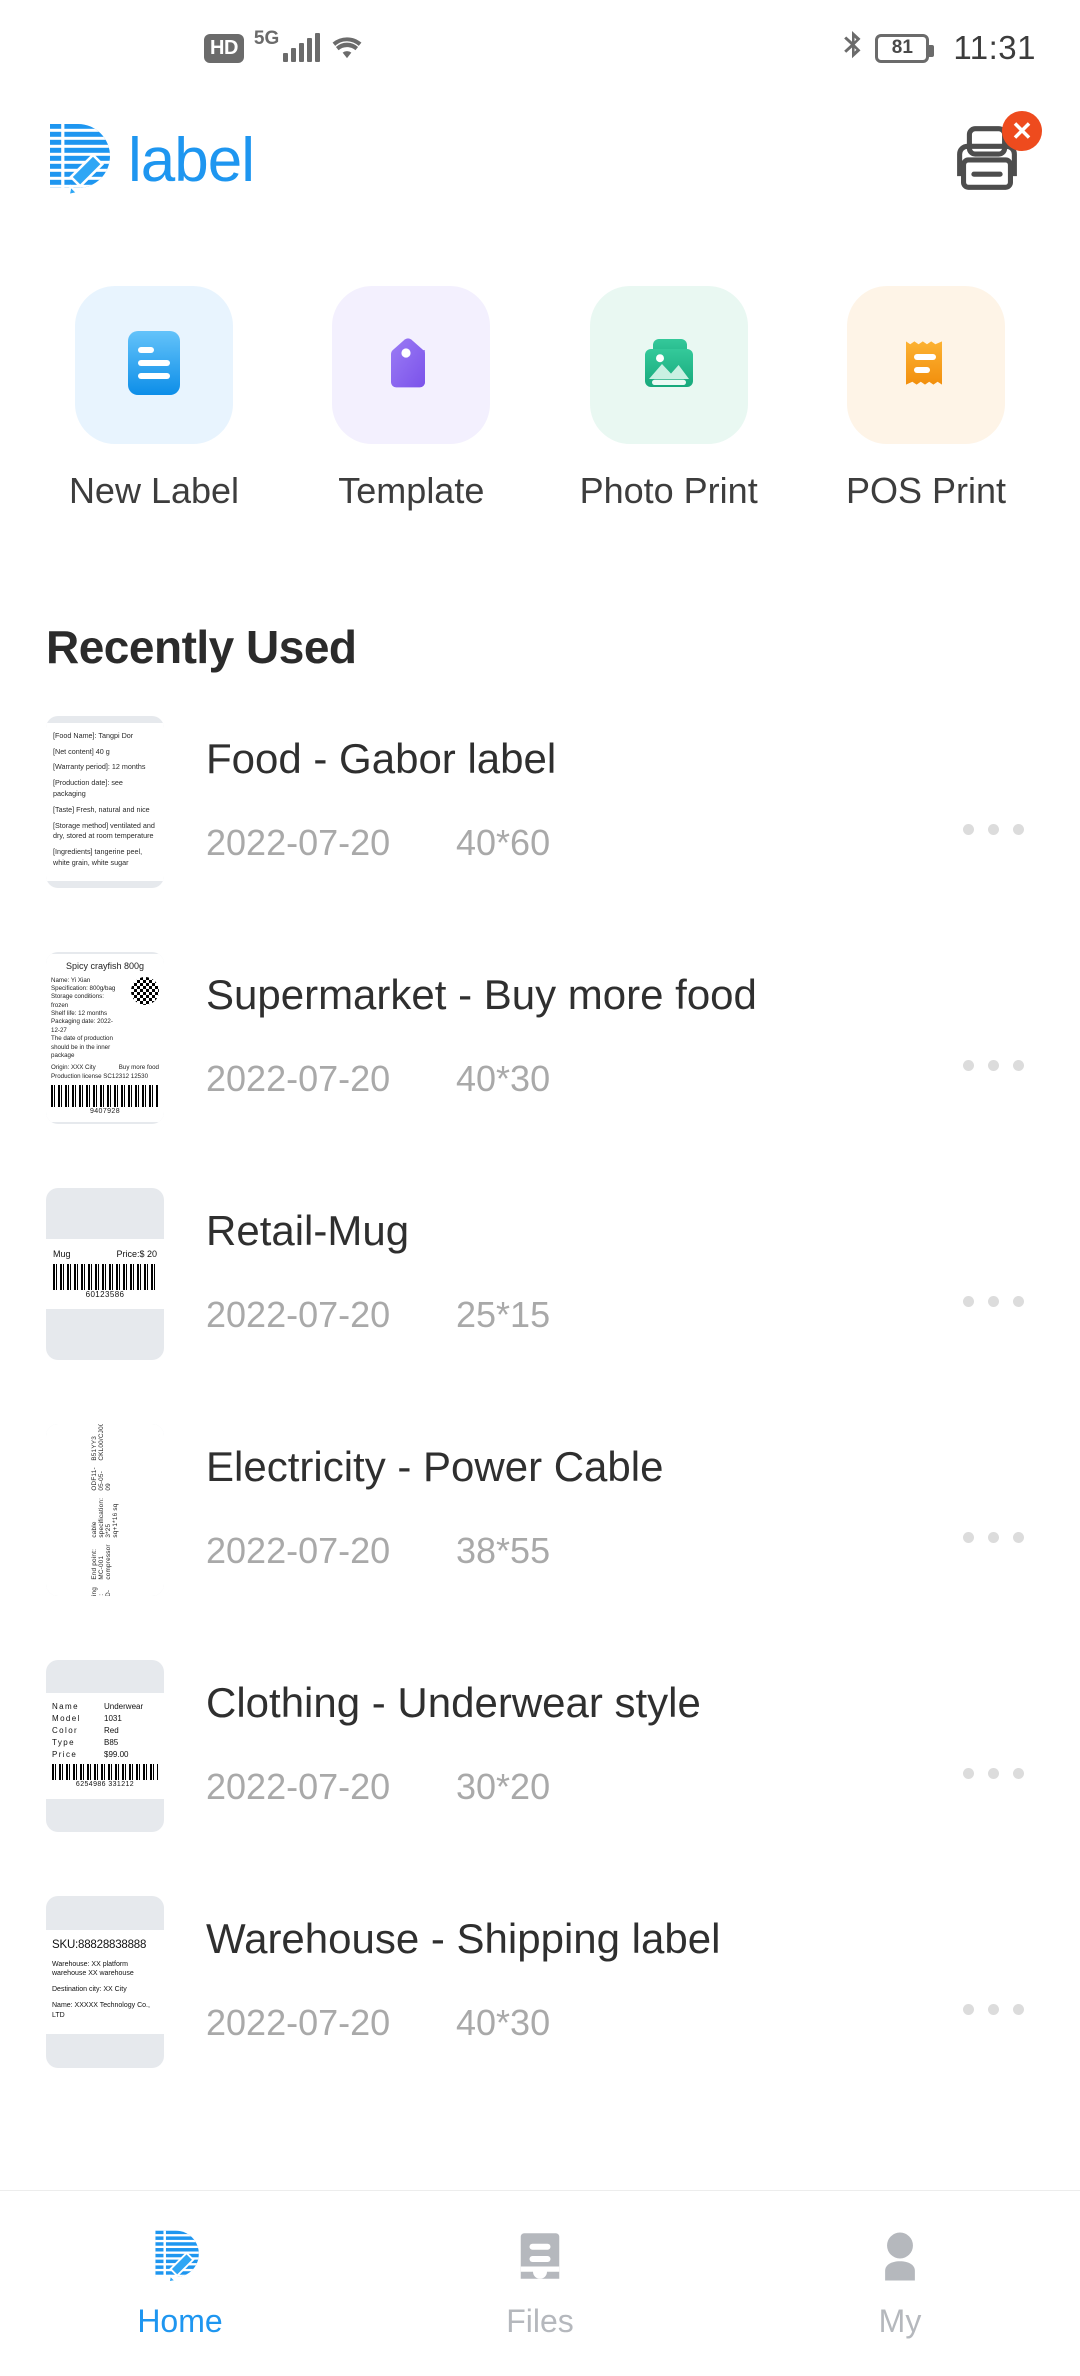 This screenshot has height=2376, width=1080. What do you see at coordinates (463, 1938) in the screenshot?
I see `list-item-title: Warehouse - Shipping label` at bounding box center [463, 1938].